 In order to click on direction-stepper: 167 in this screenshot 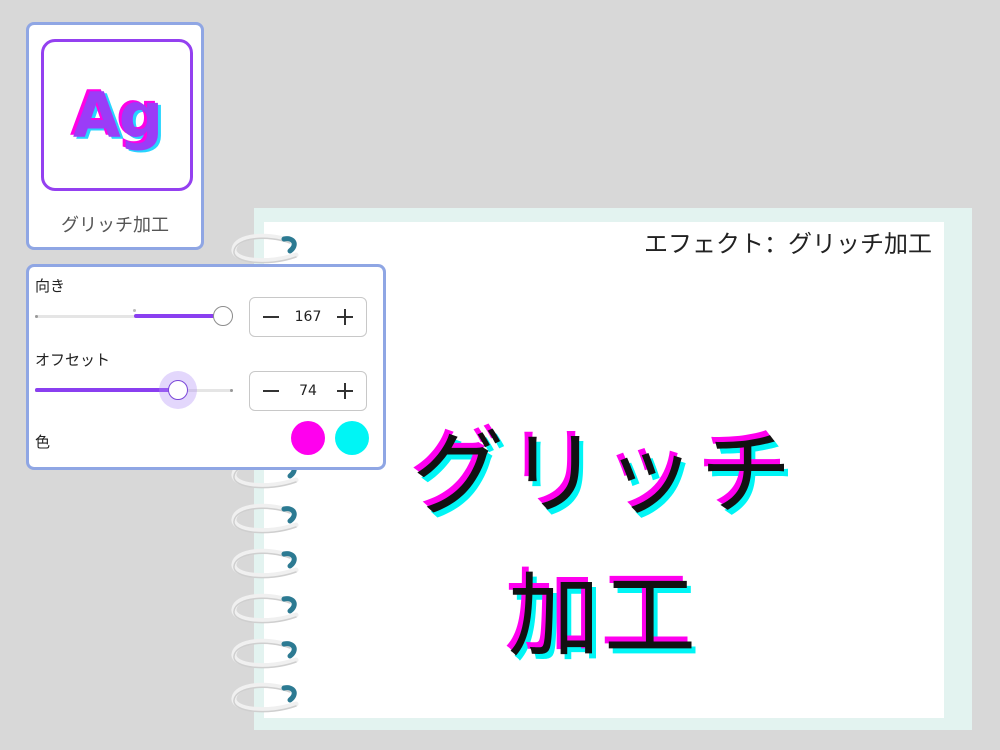, I will do `click(308, 317)`.